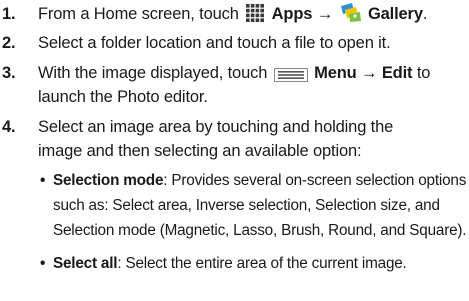 This screenshot has height=301, width=469. I want to click on menu-label: Menu, so click(335, 73).